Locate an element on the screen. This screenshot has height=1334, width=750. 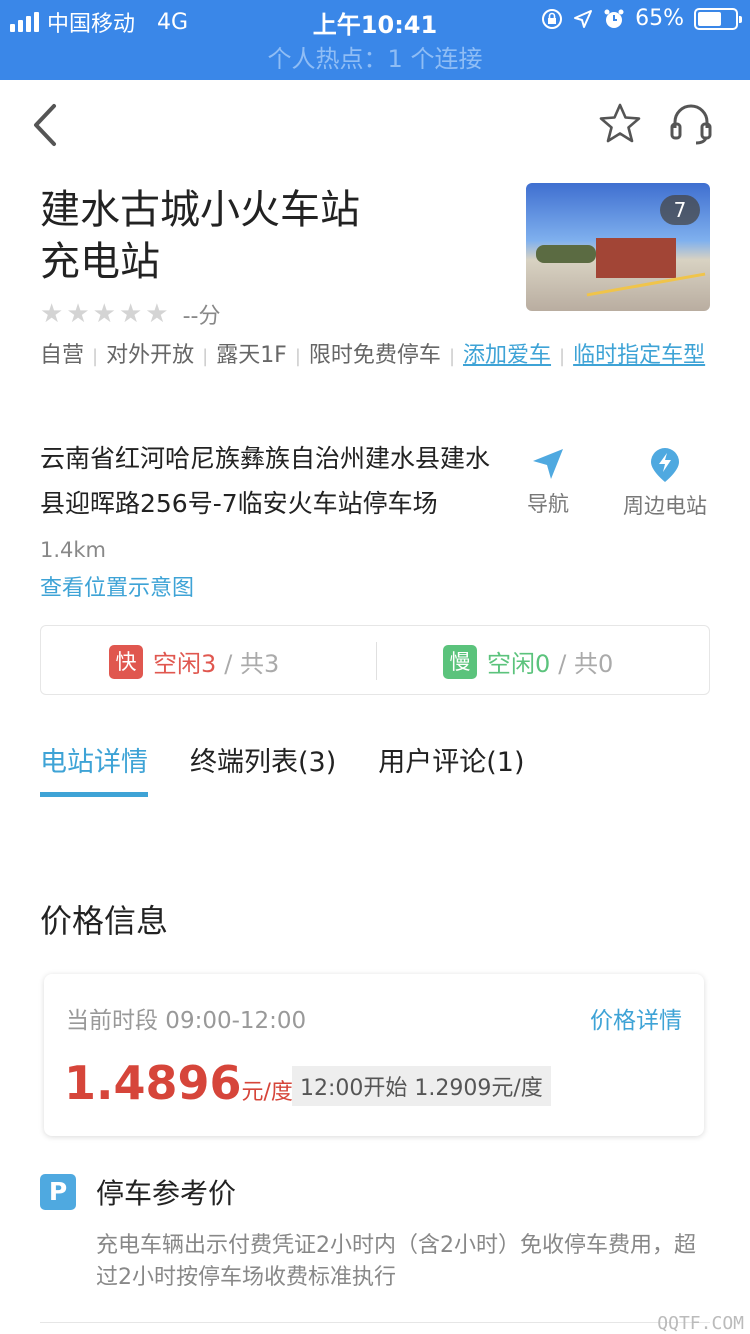
charger-divider is located at coordinates (376, 661).